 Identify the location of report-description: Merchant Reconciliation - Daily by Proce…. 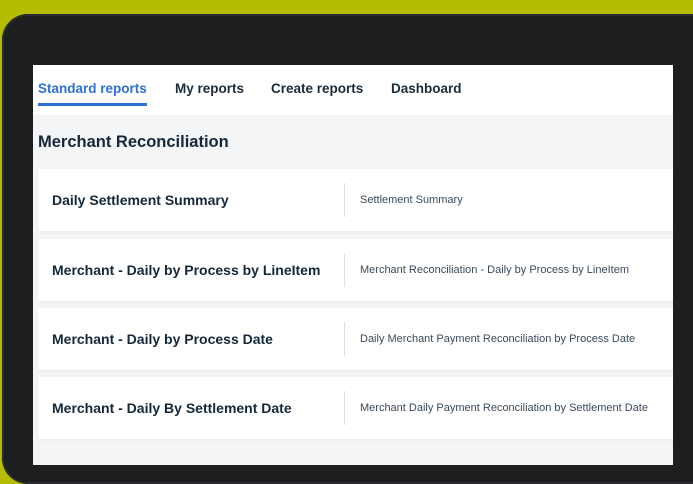
(495, 270).